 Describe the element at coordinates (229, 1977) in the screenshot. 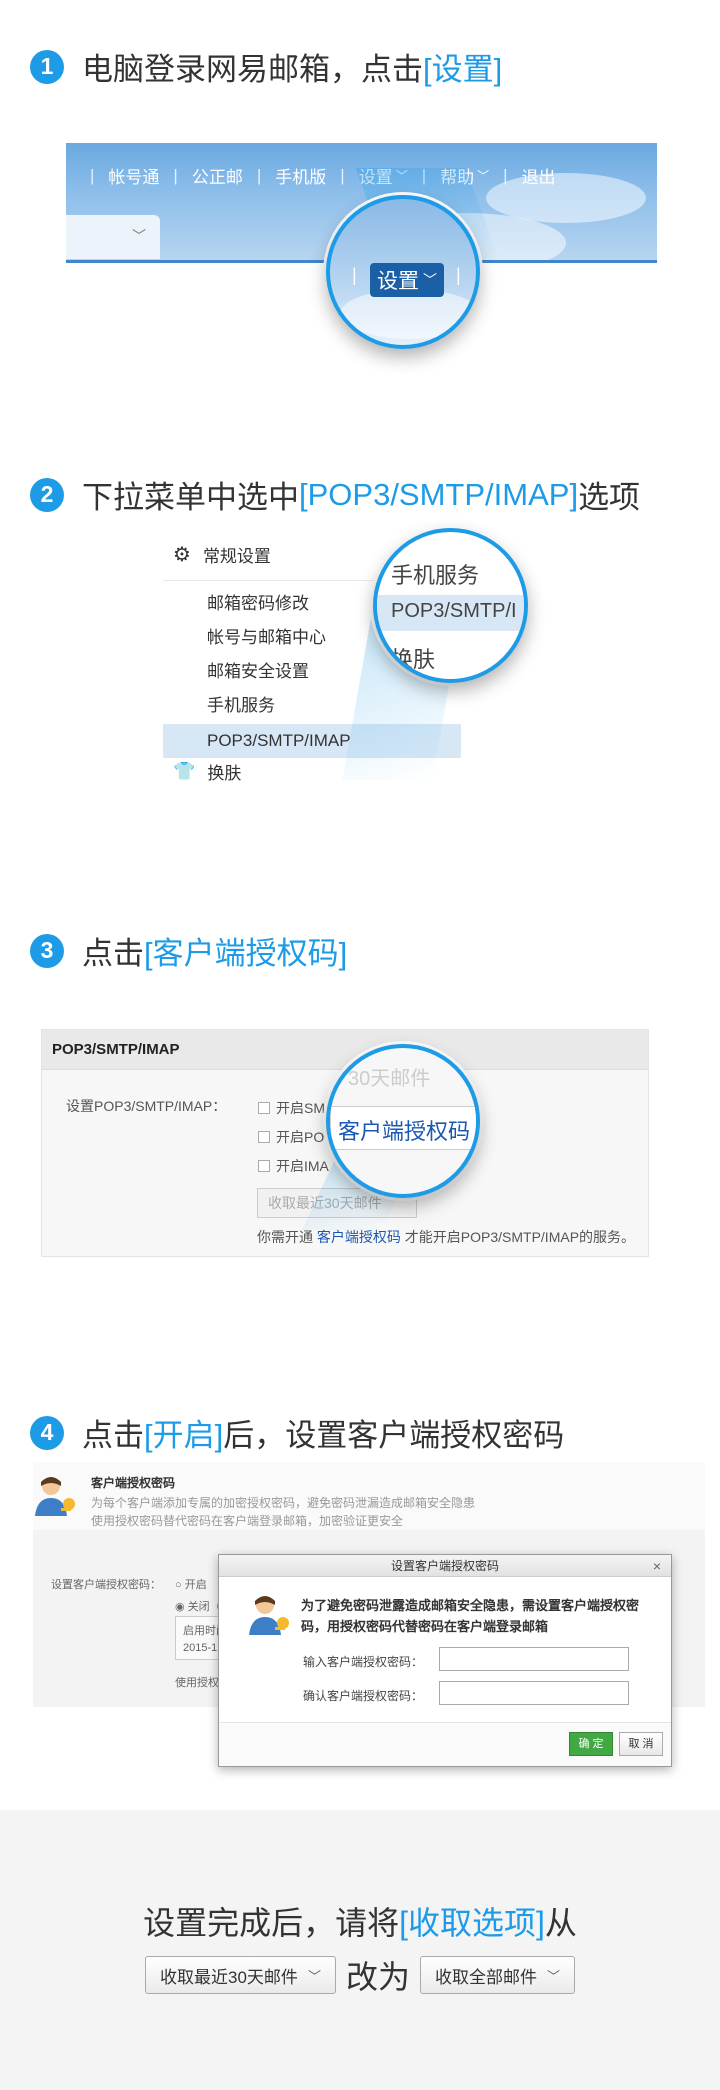

I see `select-value: 收取最近30天邮件` at that location.